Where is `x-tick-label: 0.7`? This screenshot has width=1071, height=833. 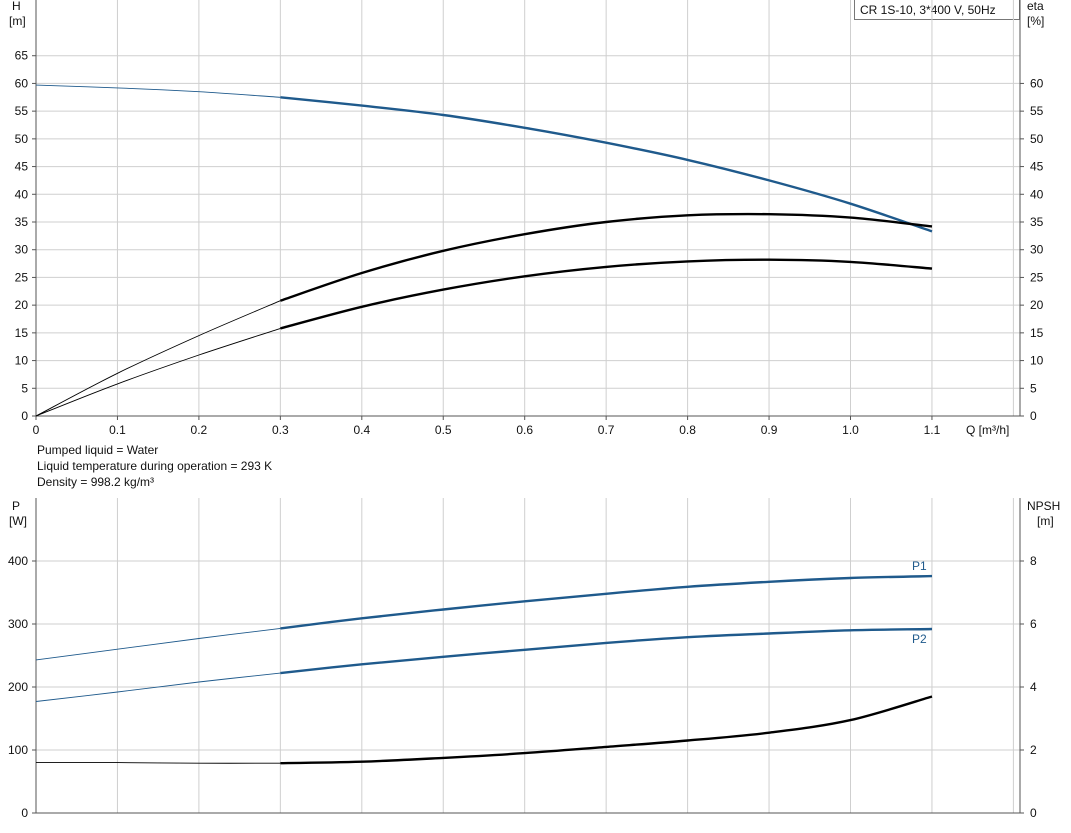
x-tick-label: 0.7 is located at coordinates (606, 430).